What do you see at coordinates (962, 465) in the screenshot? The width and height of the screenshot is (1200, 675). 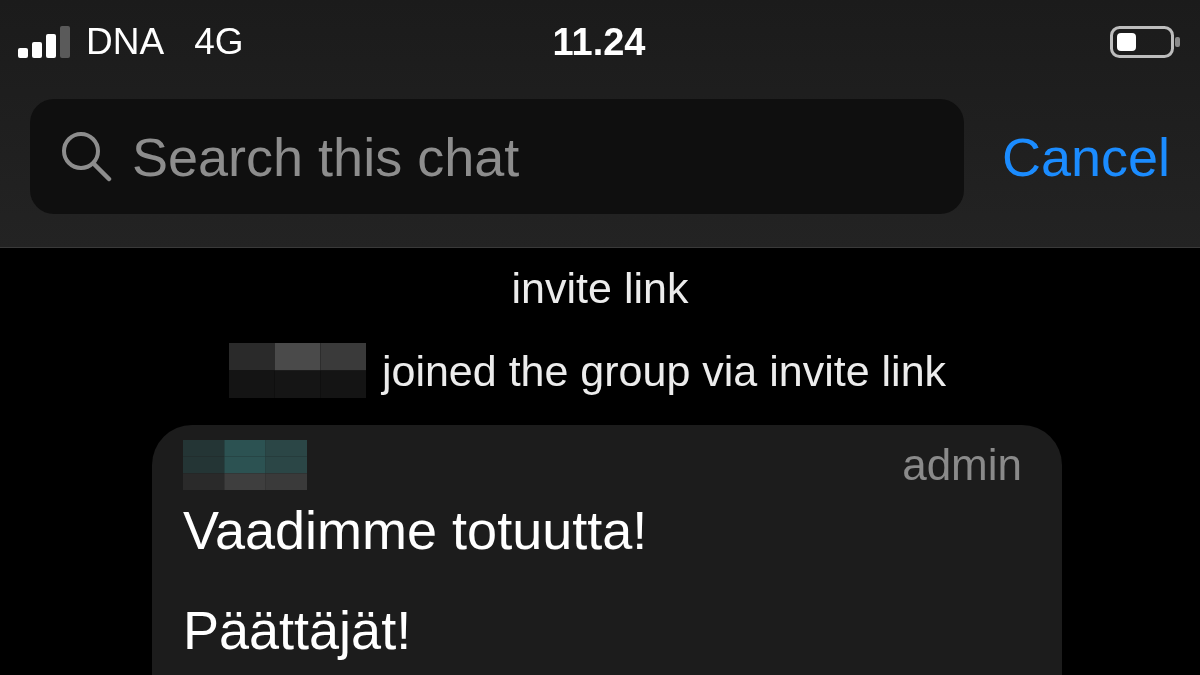 I see `sender-role: admin` at bounding box center [962, 465].